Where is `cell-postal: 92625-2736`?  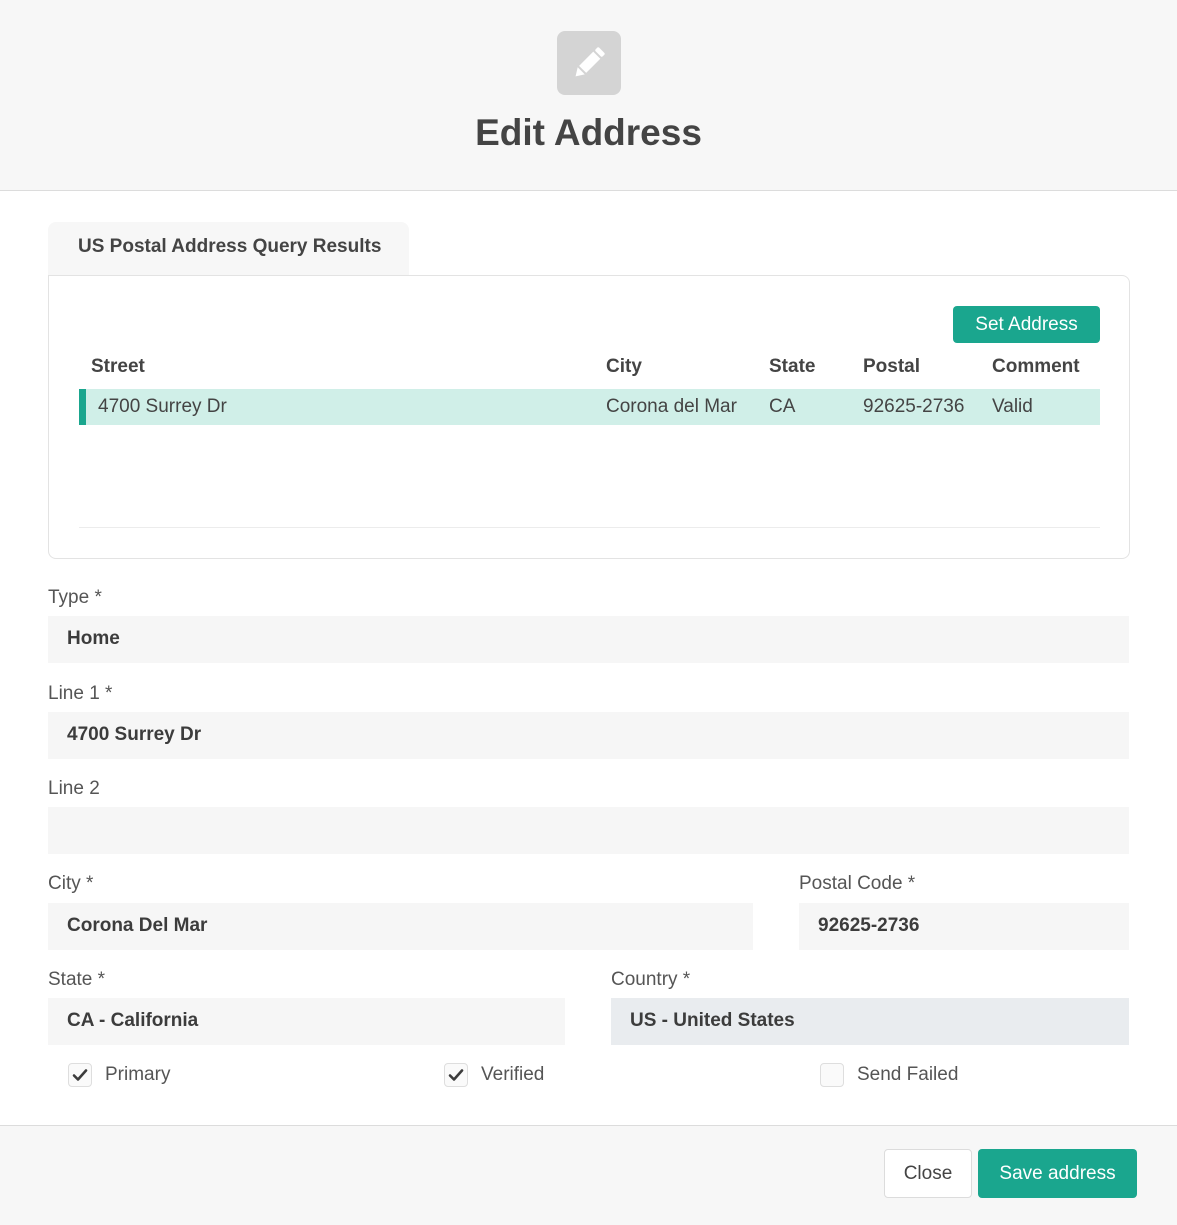 cell-postal: 92625-2736 is located at coordinates (914, 406).